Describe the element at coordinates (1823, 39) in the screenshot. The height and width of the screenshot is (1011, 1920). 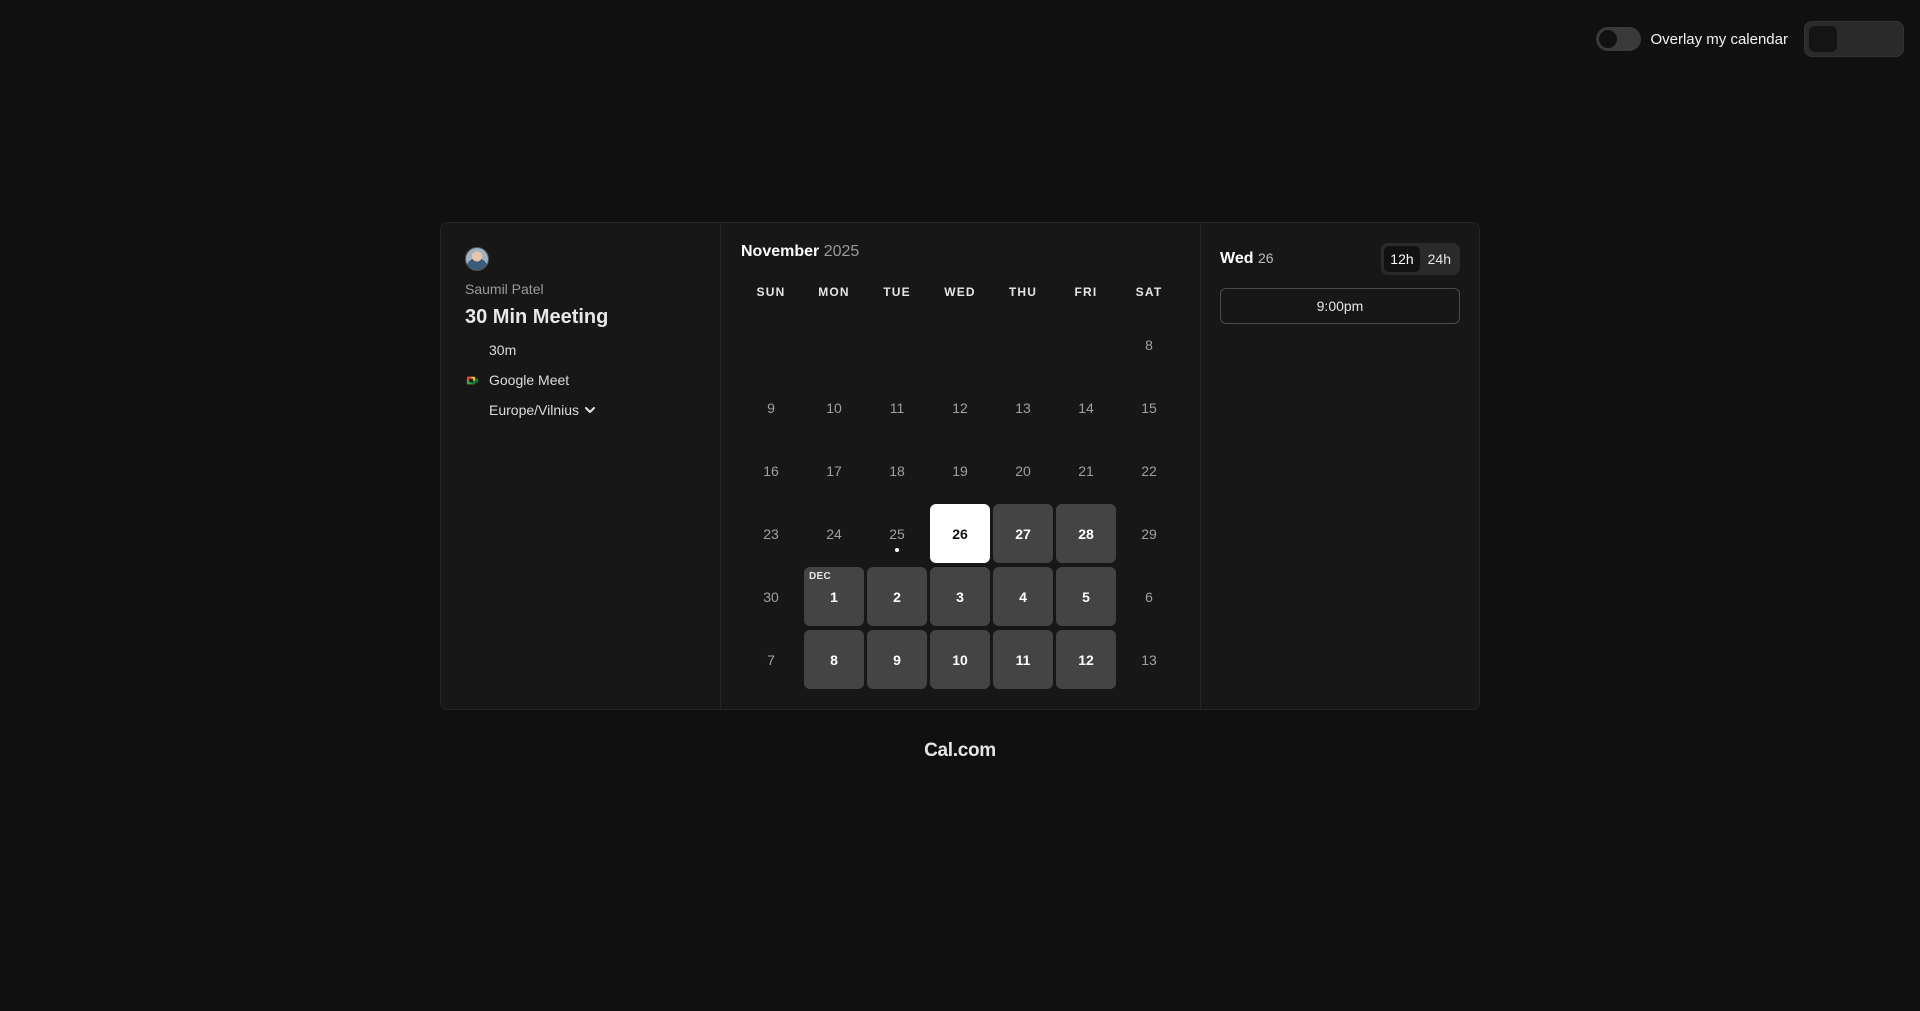
I see `layout-view-option-active` at that location.